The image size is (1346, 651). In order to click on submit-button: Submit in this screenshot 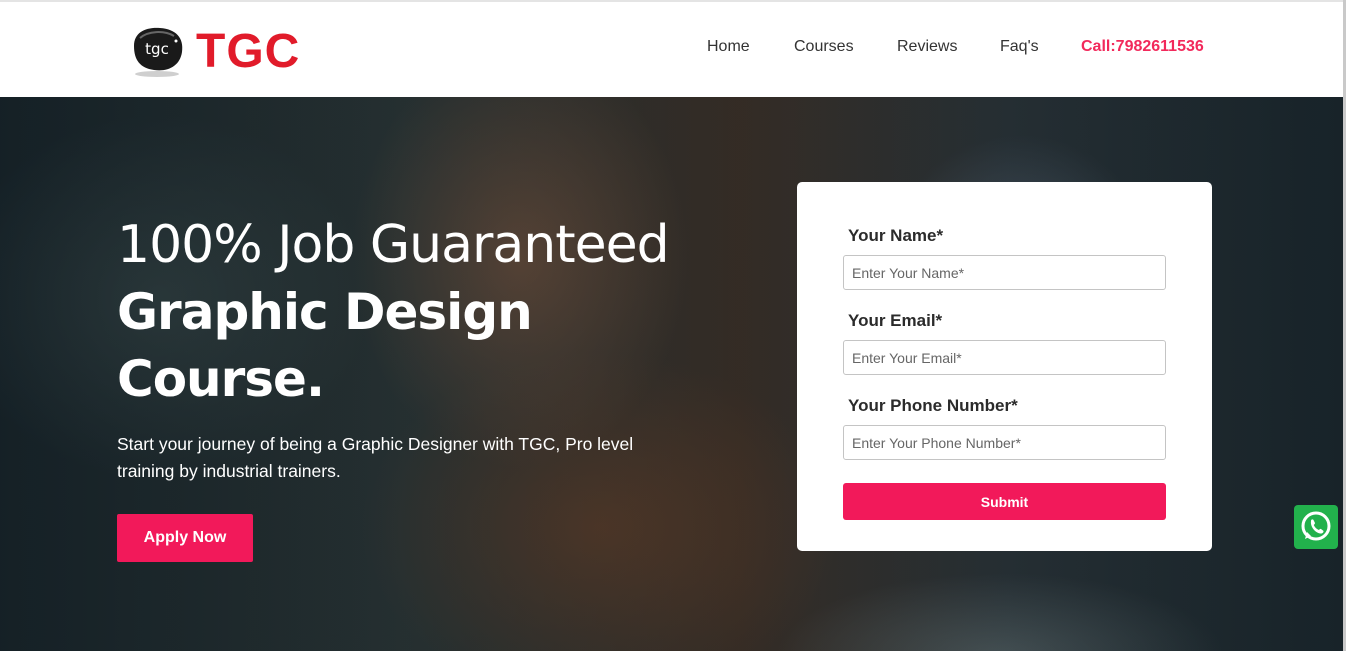, I will do `click(1004, 501)`.